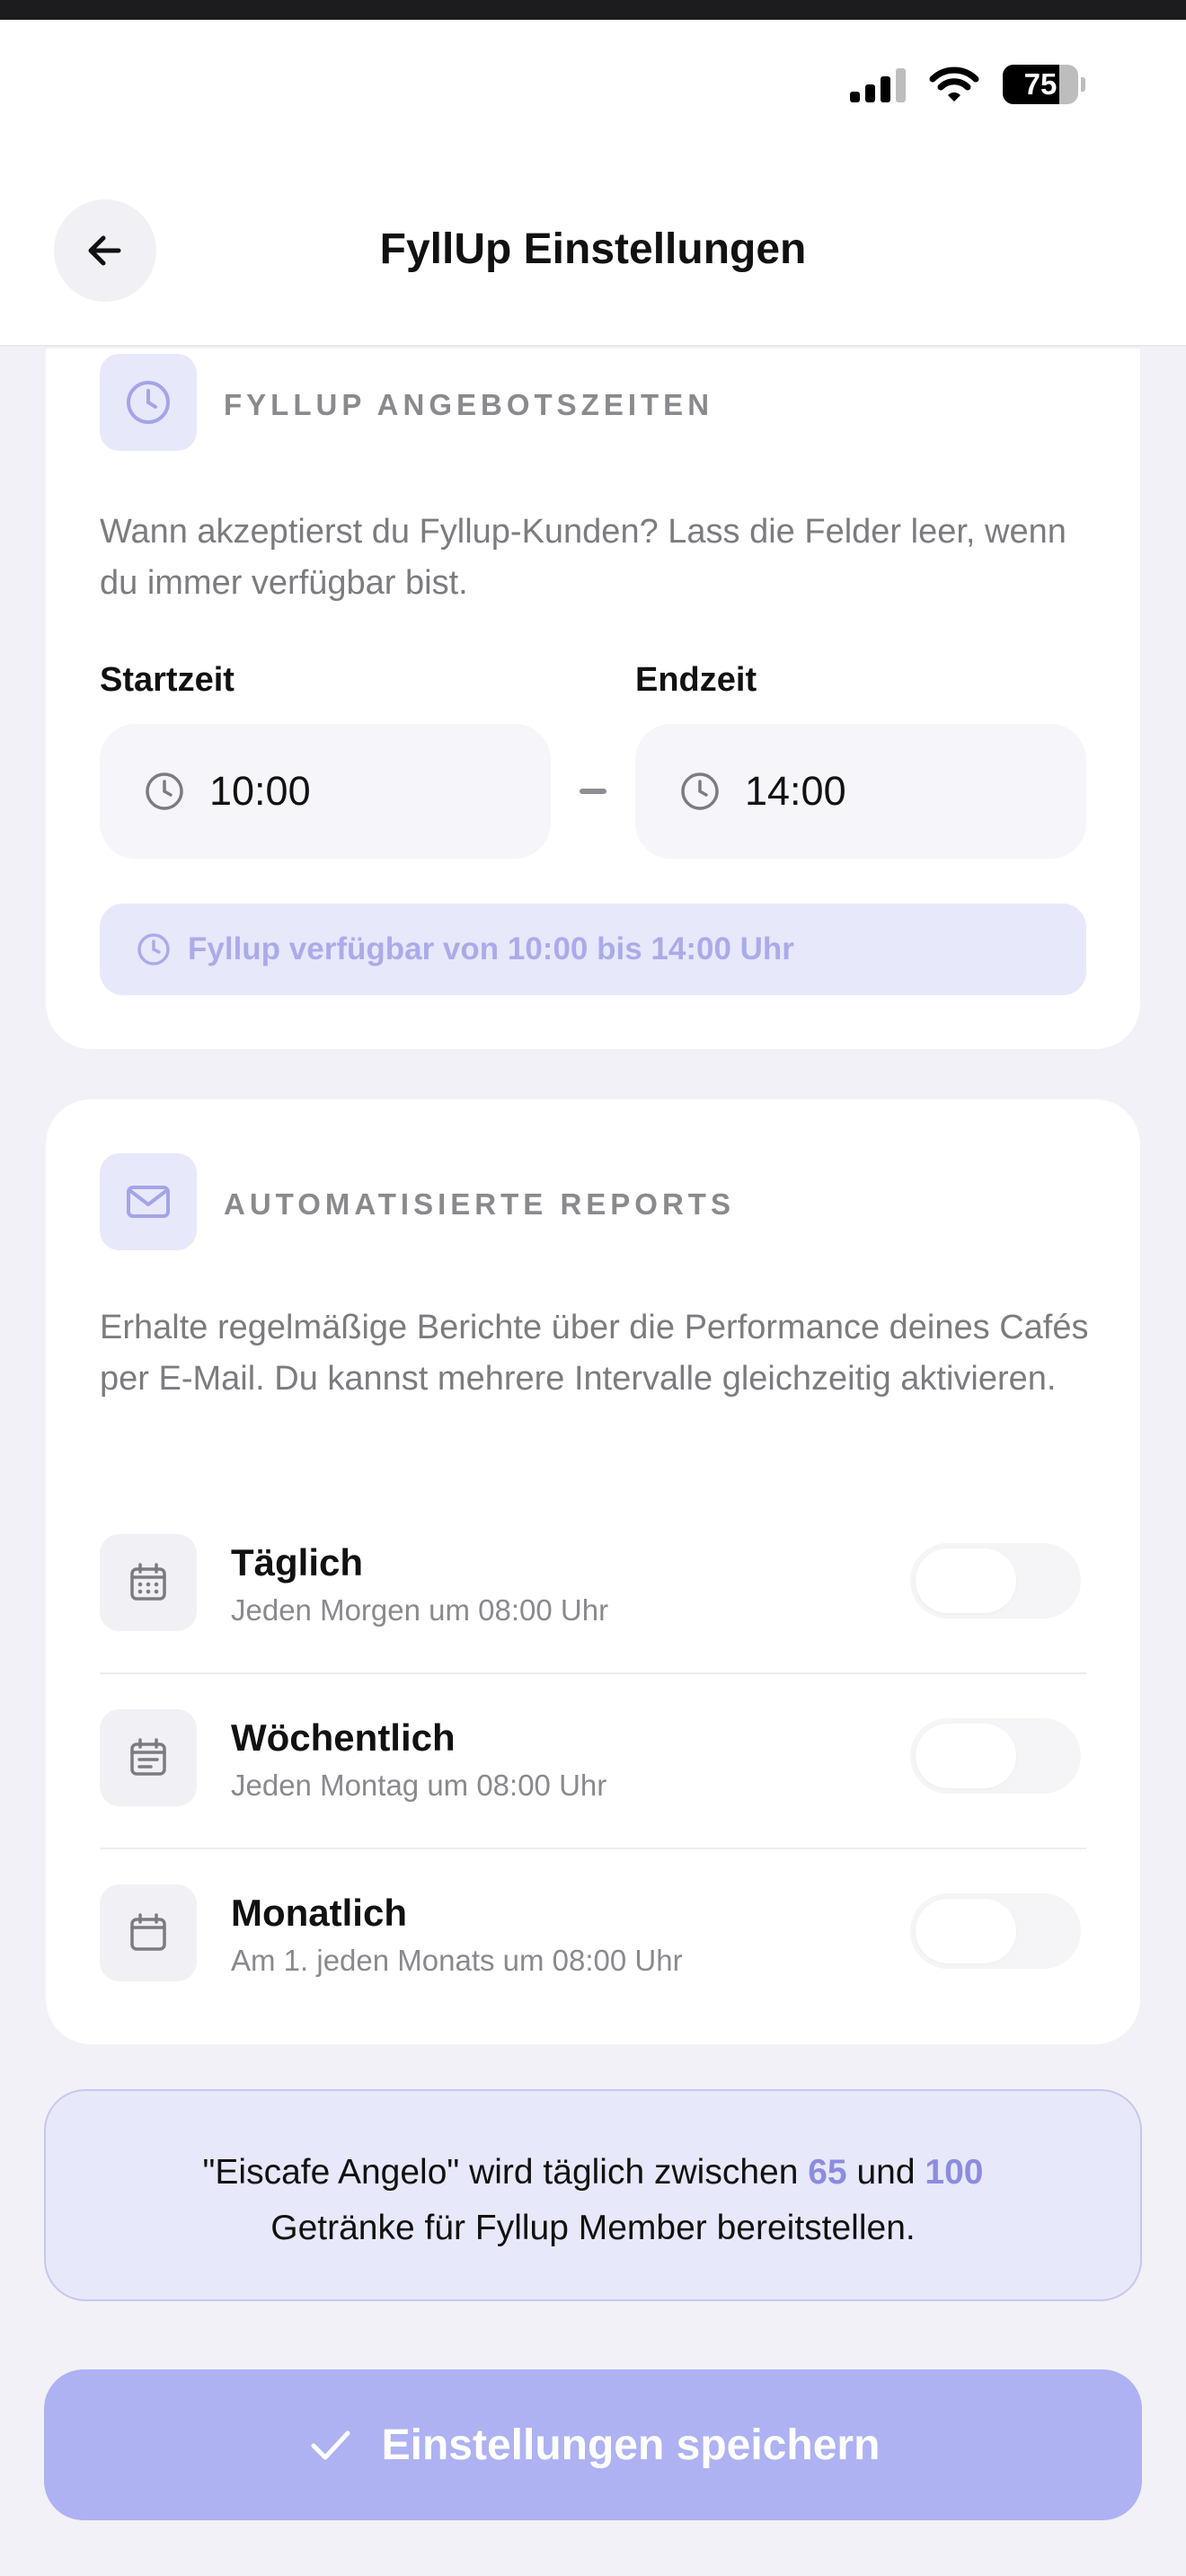 The height and width of the screenshot is (2576, 1186). I want to click on report-daily-label: Täglich, so click(297, 1562).